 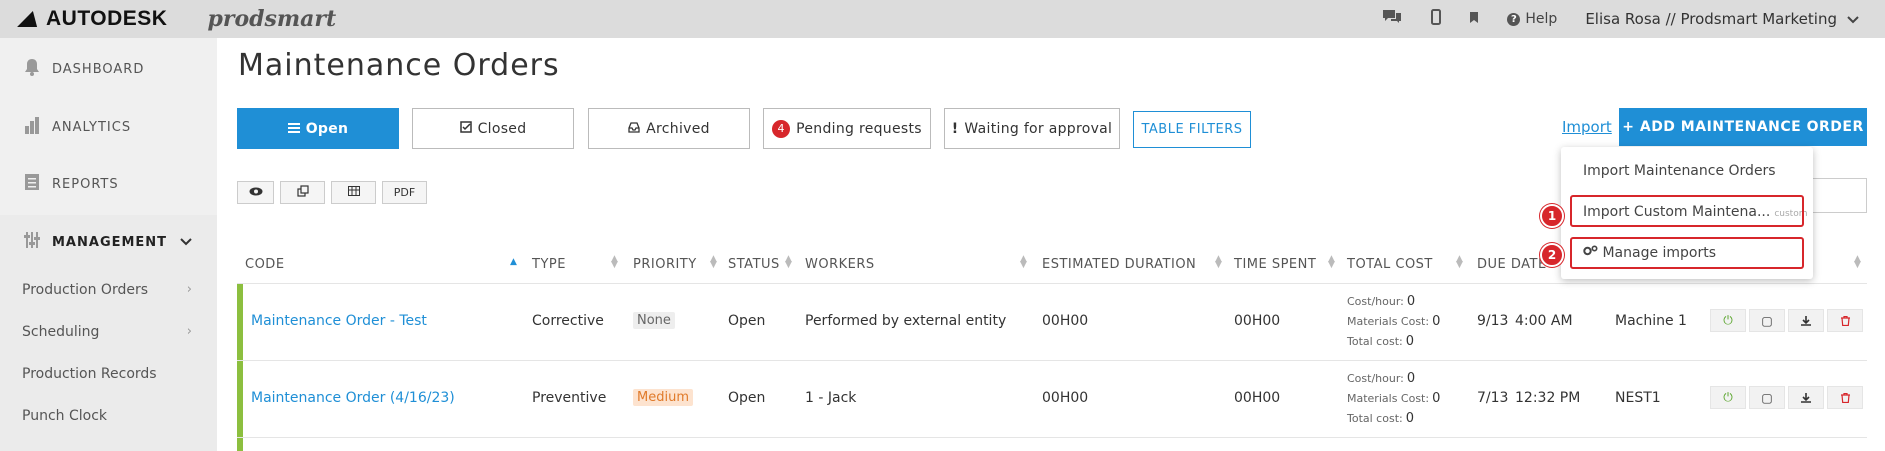 I want to click on sidebar-item-punch-clock: Punch Clock, so click(x=107, y=416).